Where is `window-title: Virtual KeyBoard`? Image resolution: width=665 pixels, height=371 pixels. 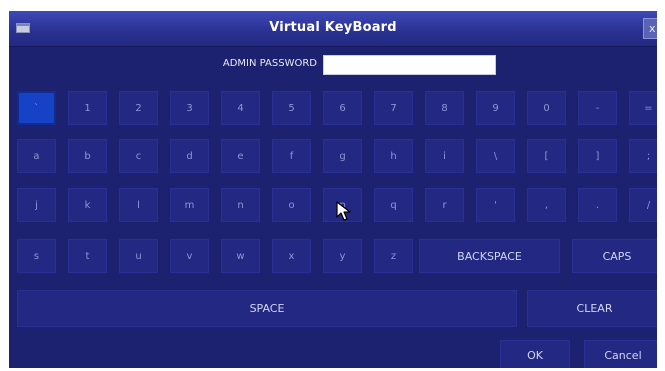
window-title: Virtual KeyBoard is located at coordinates (333, 27).